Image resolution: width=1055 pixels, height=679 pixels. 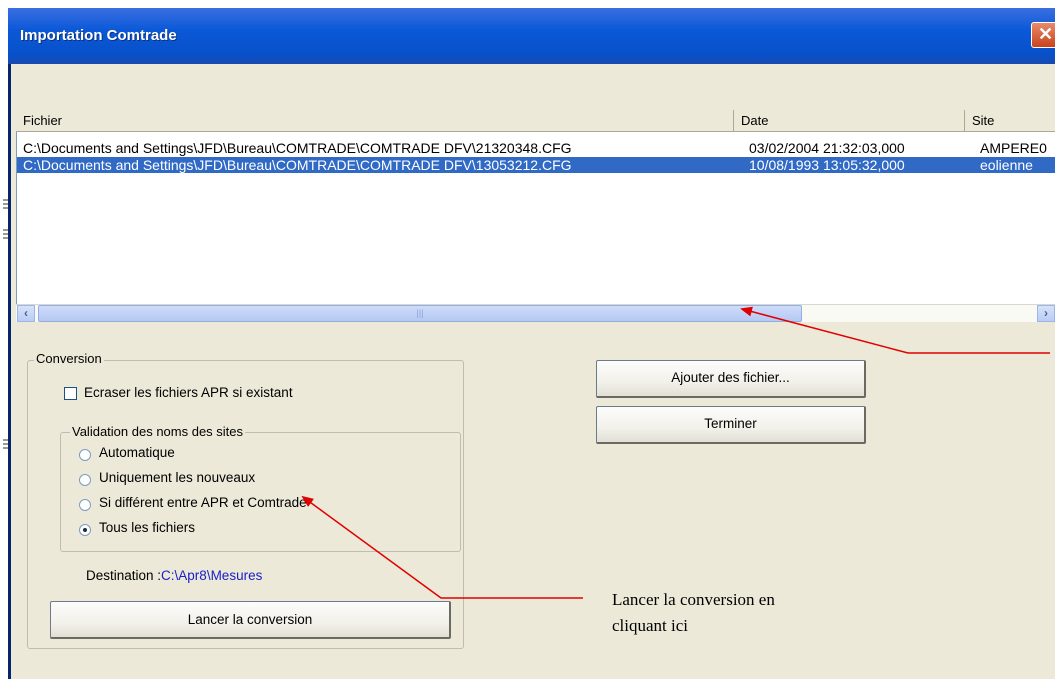 I want to click on arrow-to-conversion, so click(x=442, y=547).